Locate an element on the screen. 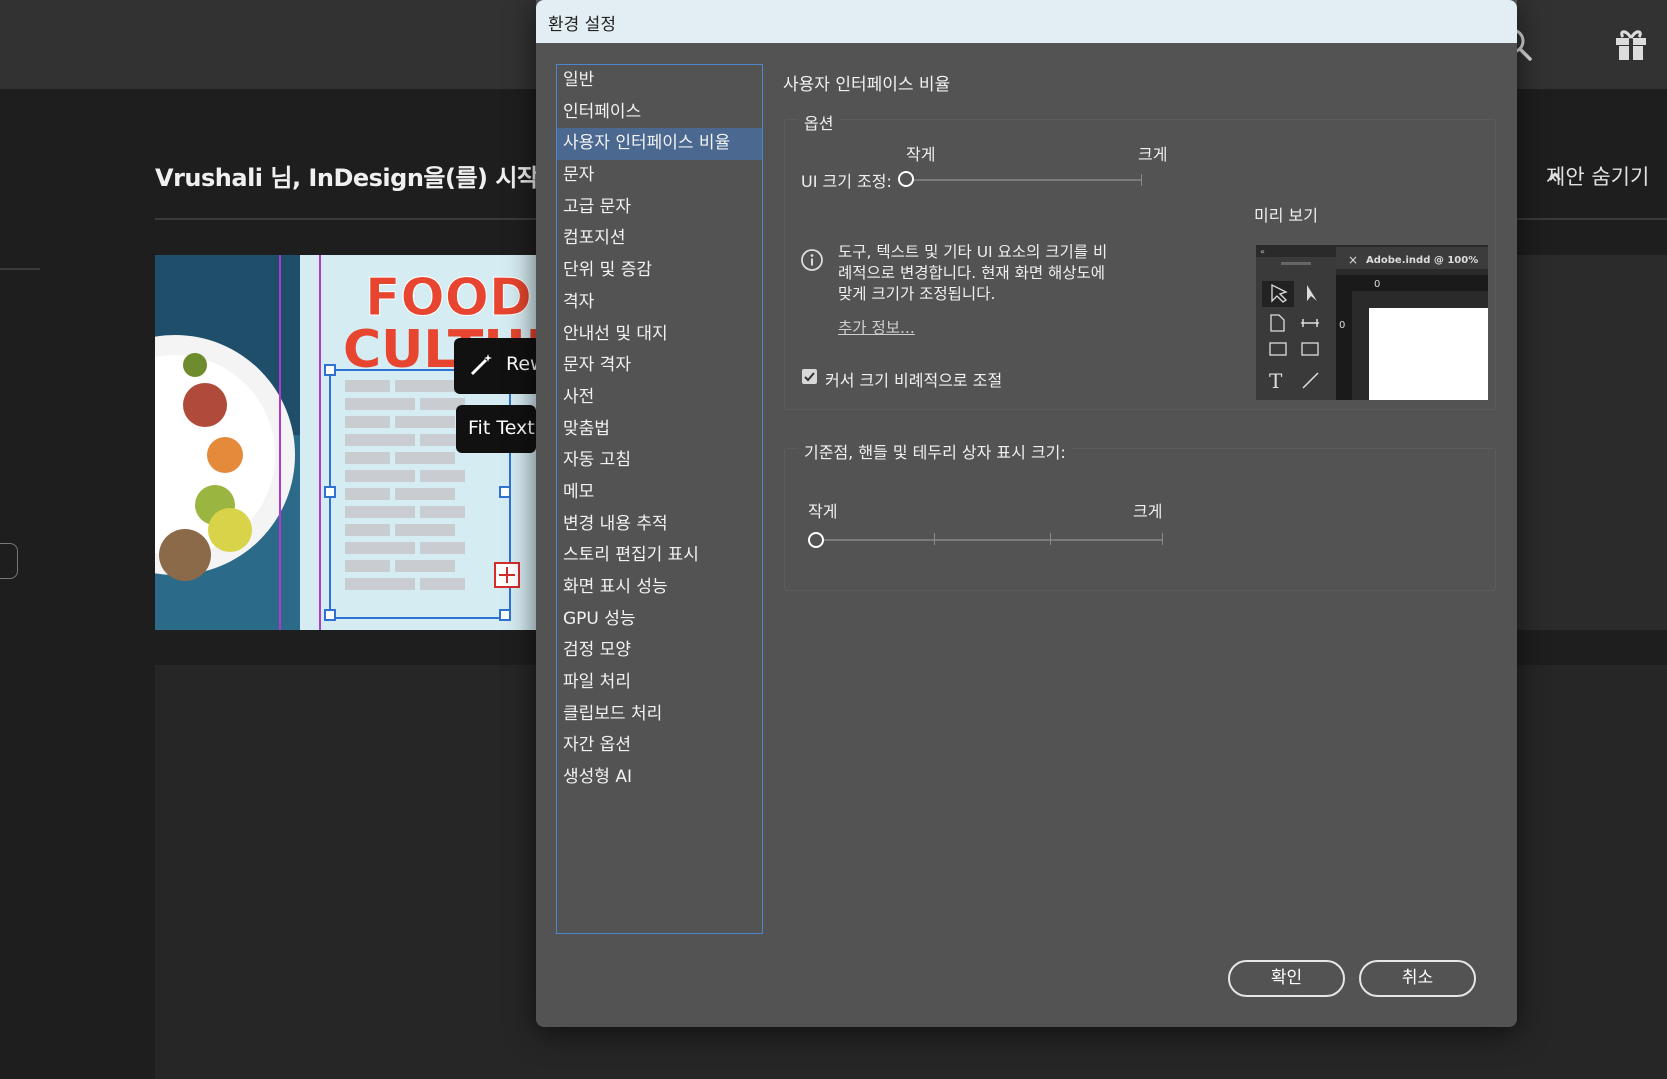  divider is located at coordinates (20, 269).